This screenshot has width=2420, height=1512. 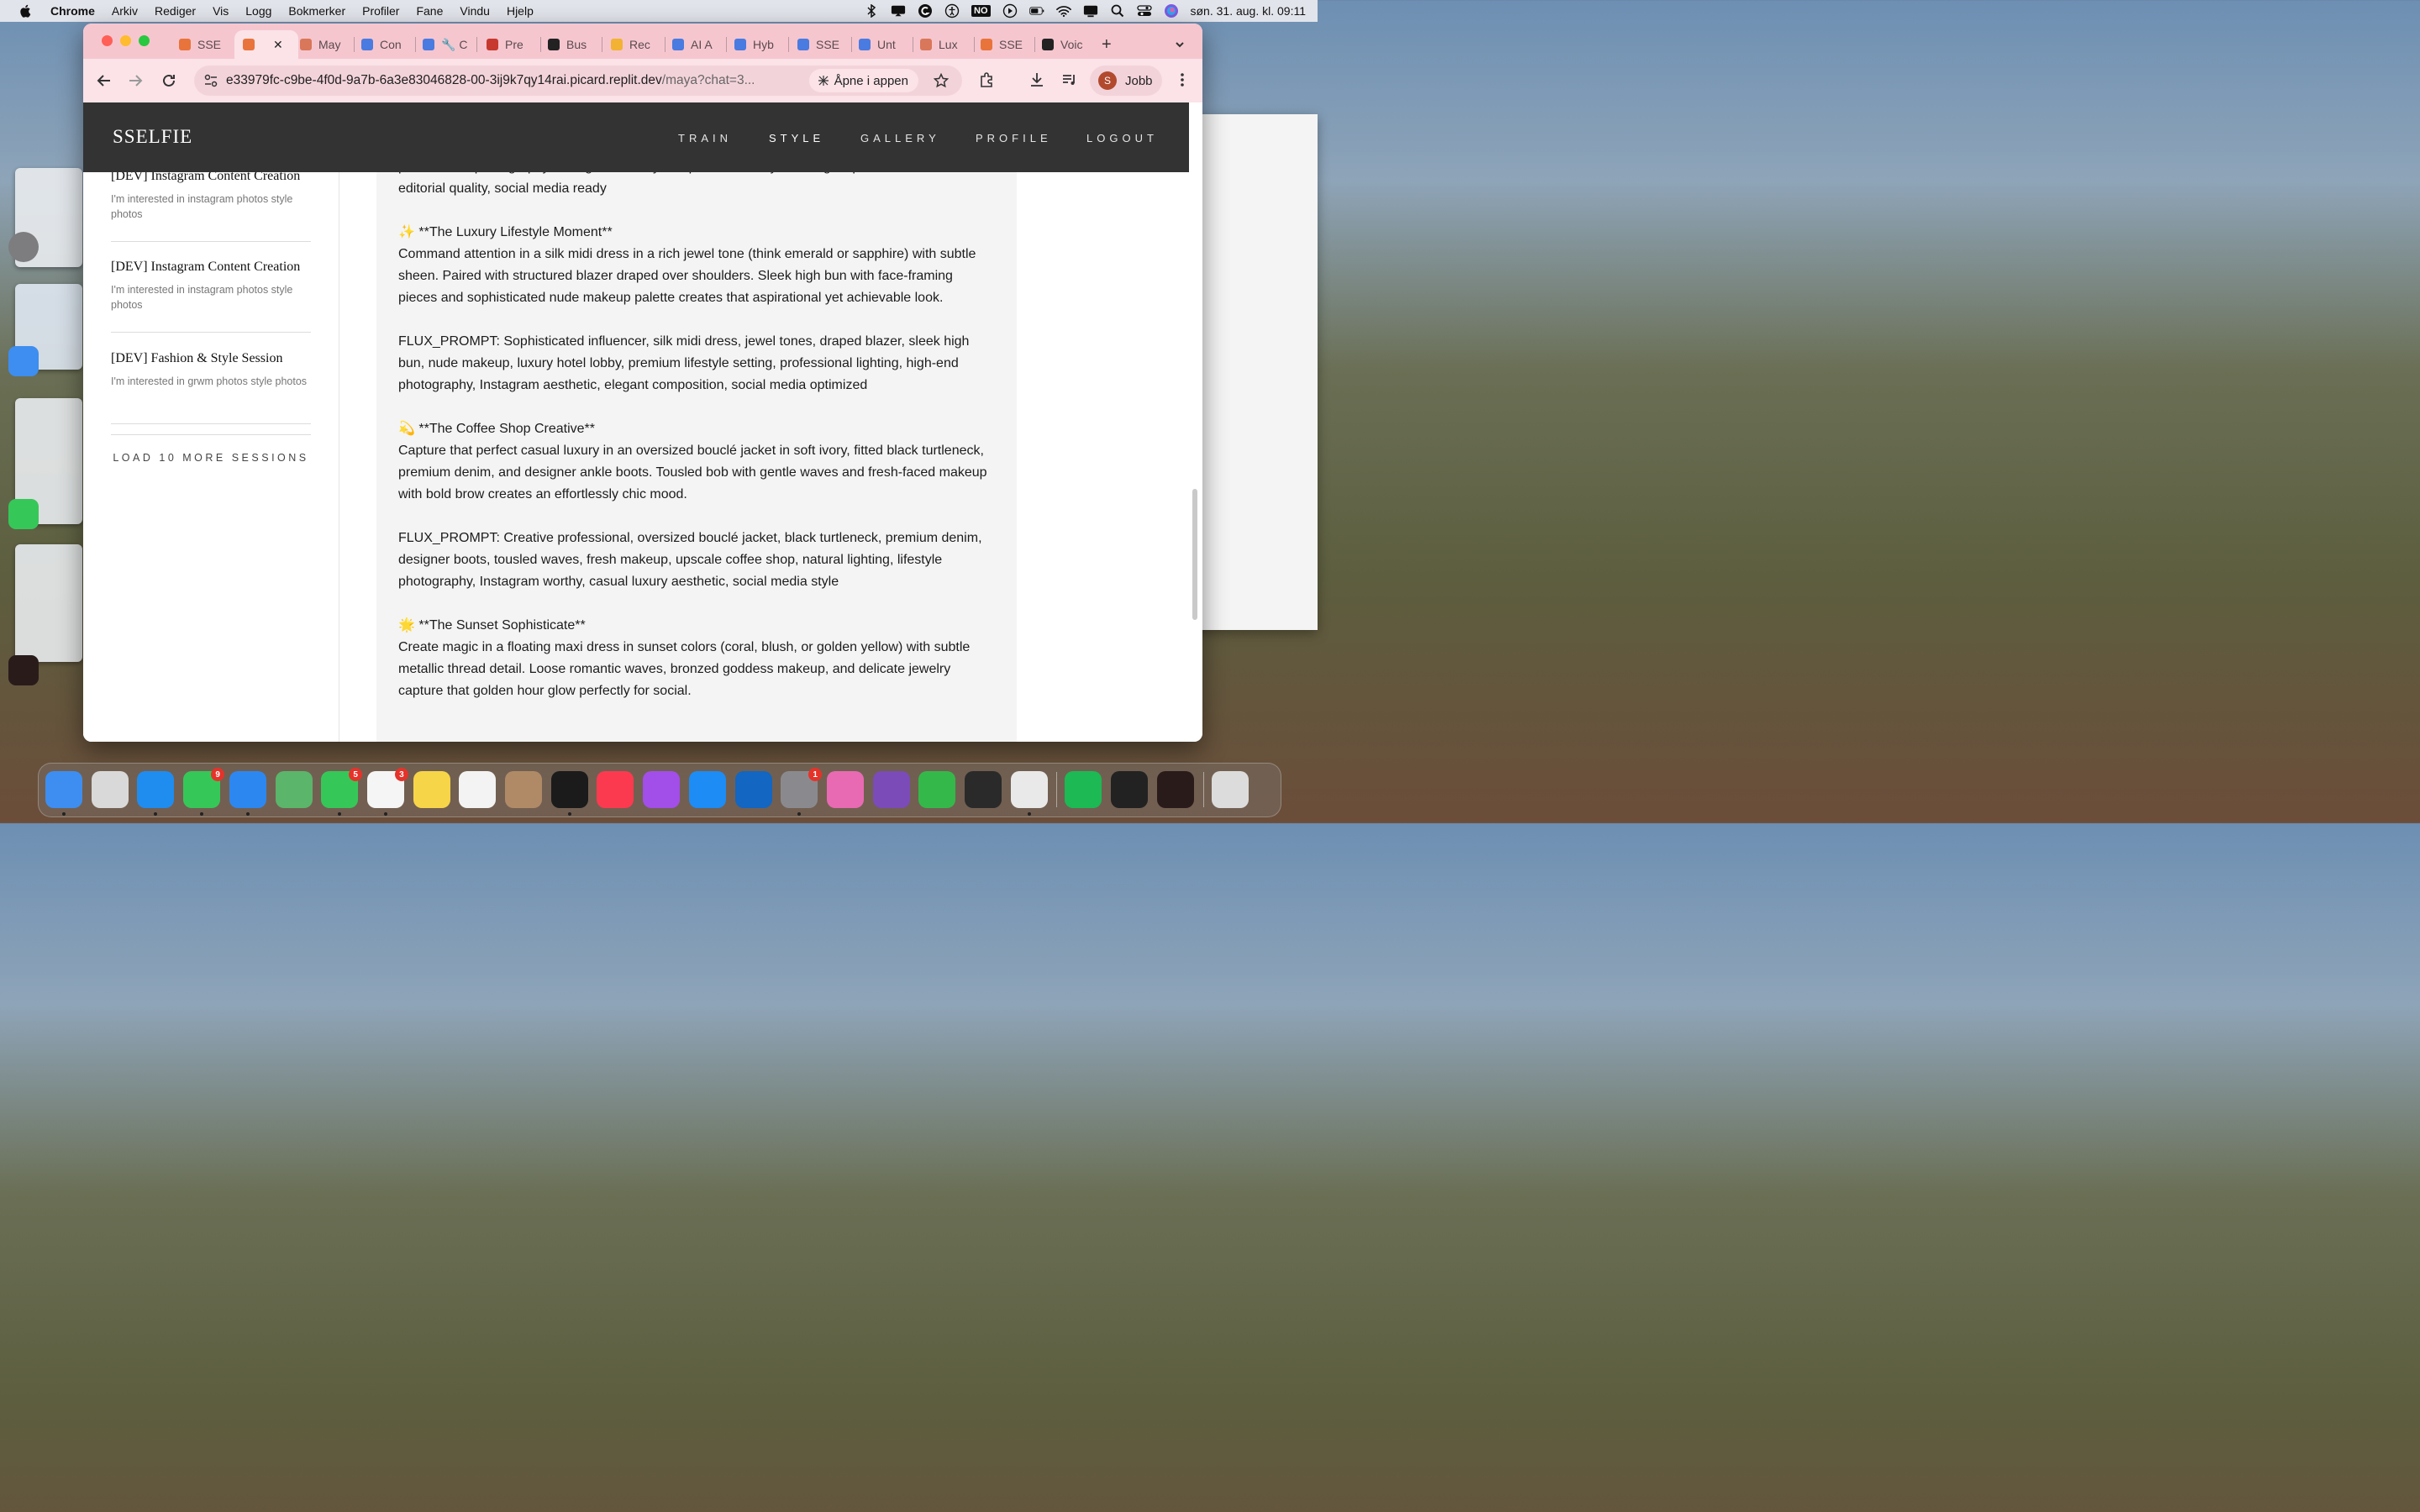 What do you see at coordinates (1180, 44) in the screenshot?
I see `tab-search-button` at bounding box center [1180, 44].